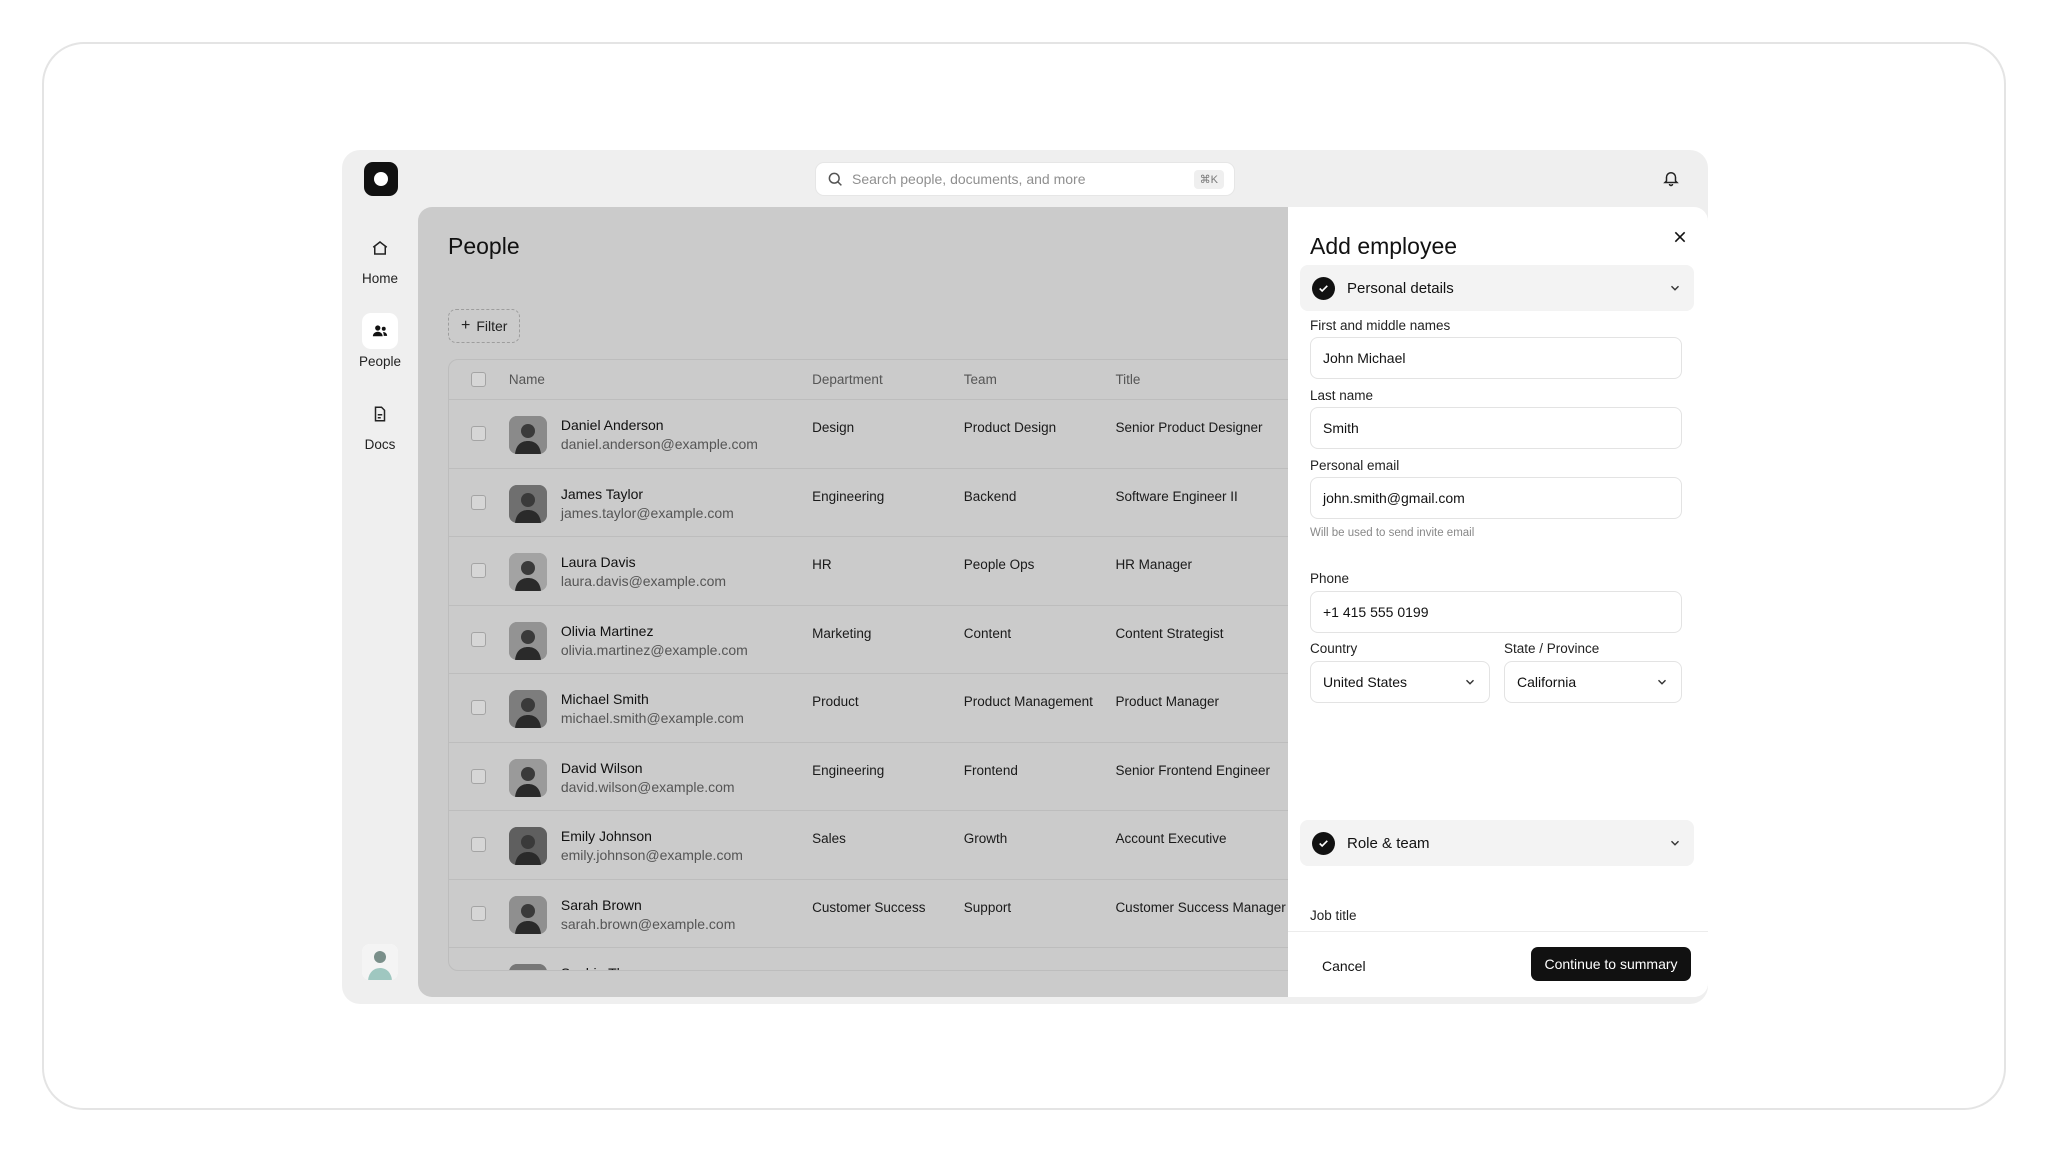 The image size is (2048, 1152). I want to click on column-header-team: Team, so click(1040, 379).